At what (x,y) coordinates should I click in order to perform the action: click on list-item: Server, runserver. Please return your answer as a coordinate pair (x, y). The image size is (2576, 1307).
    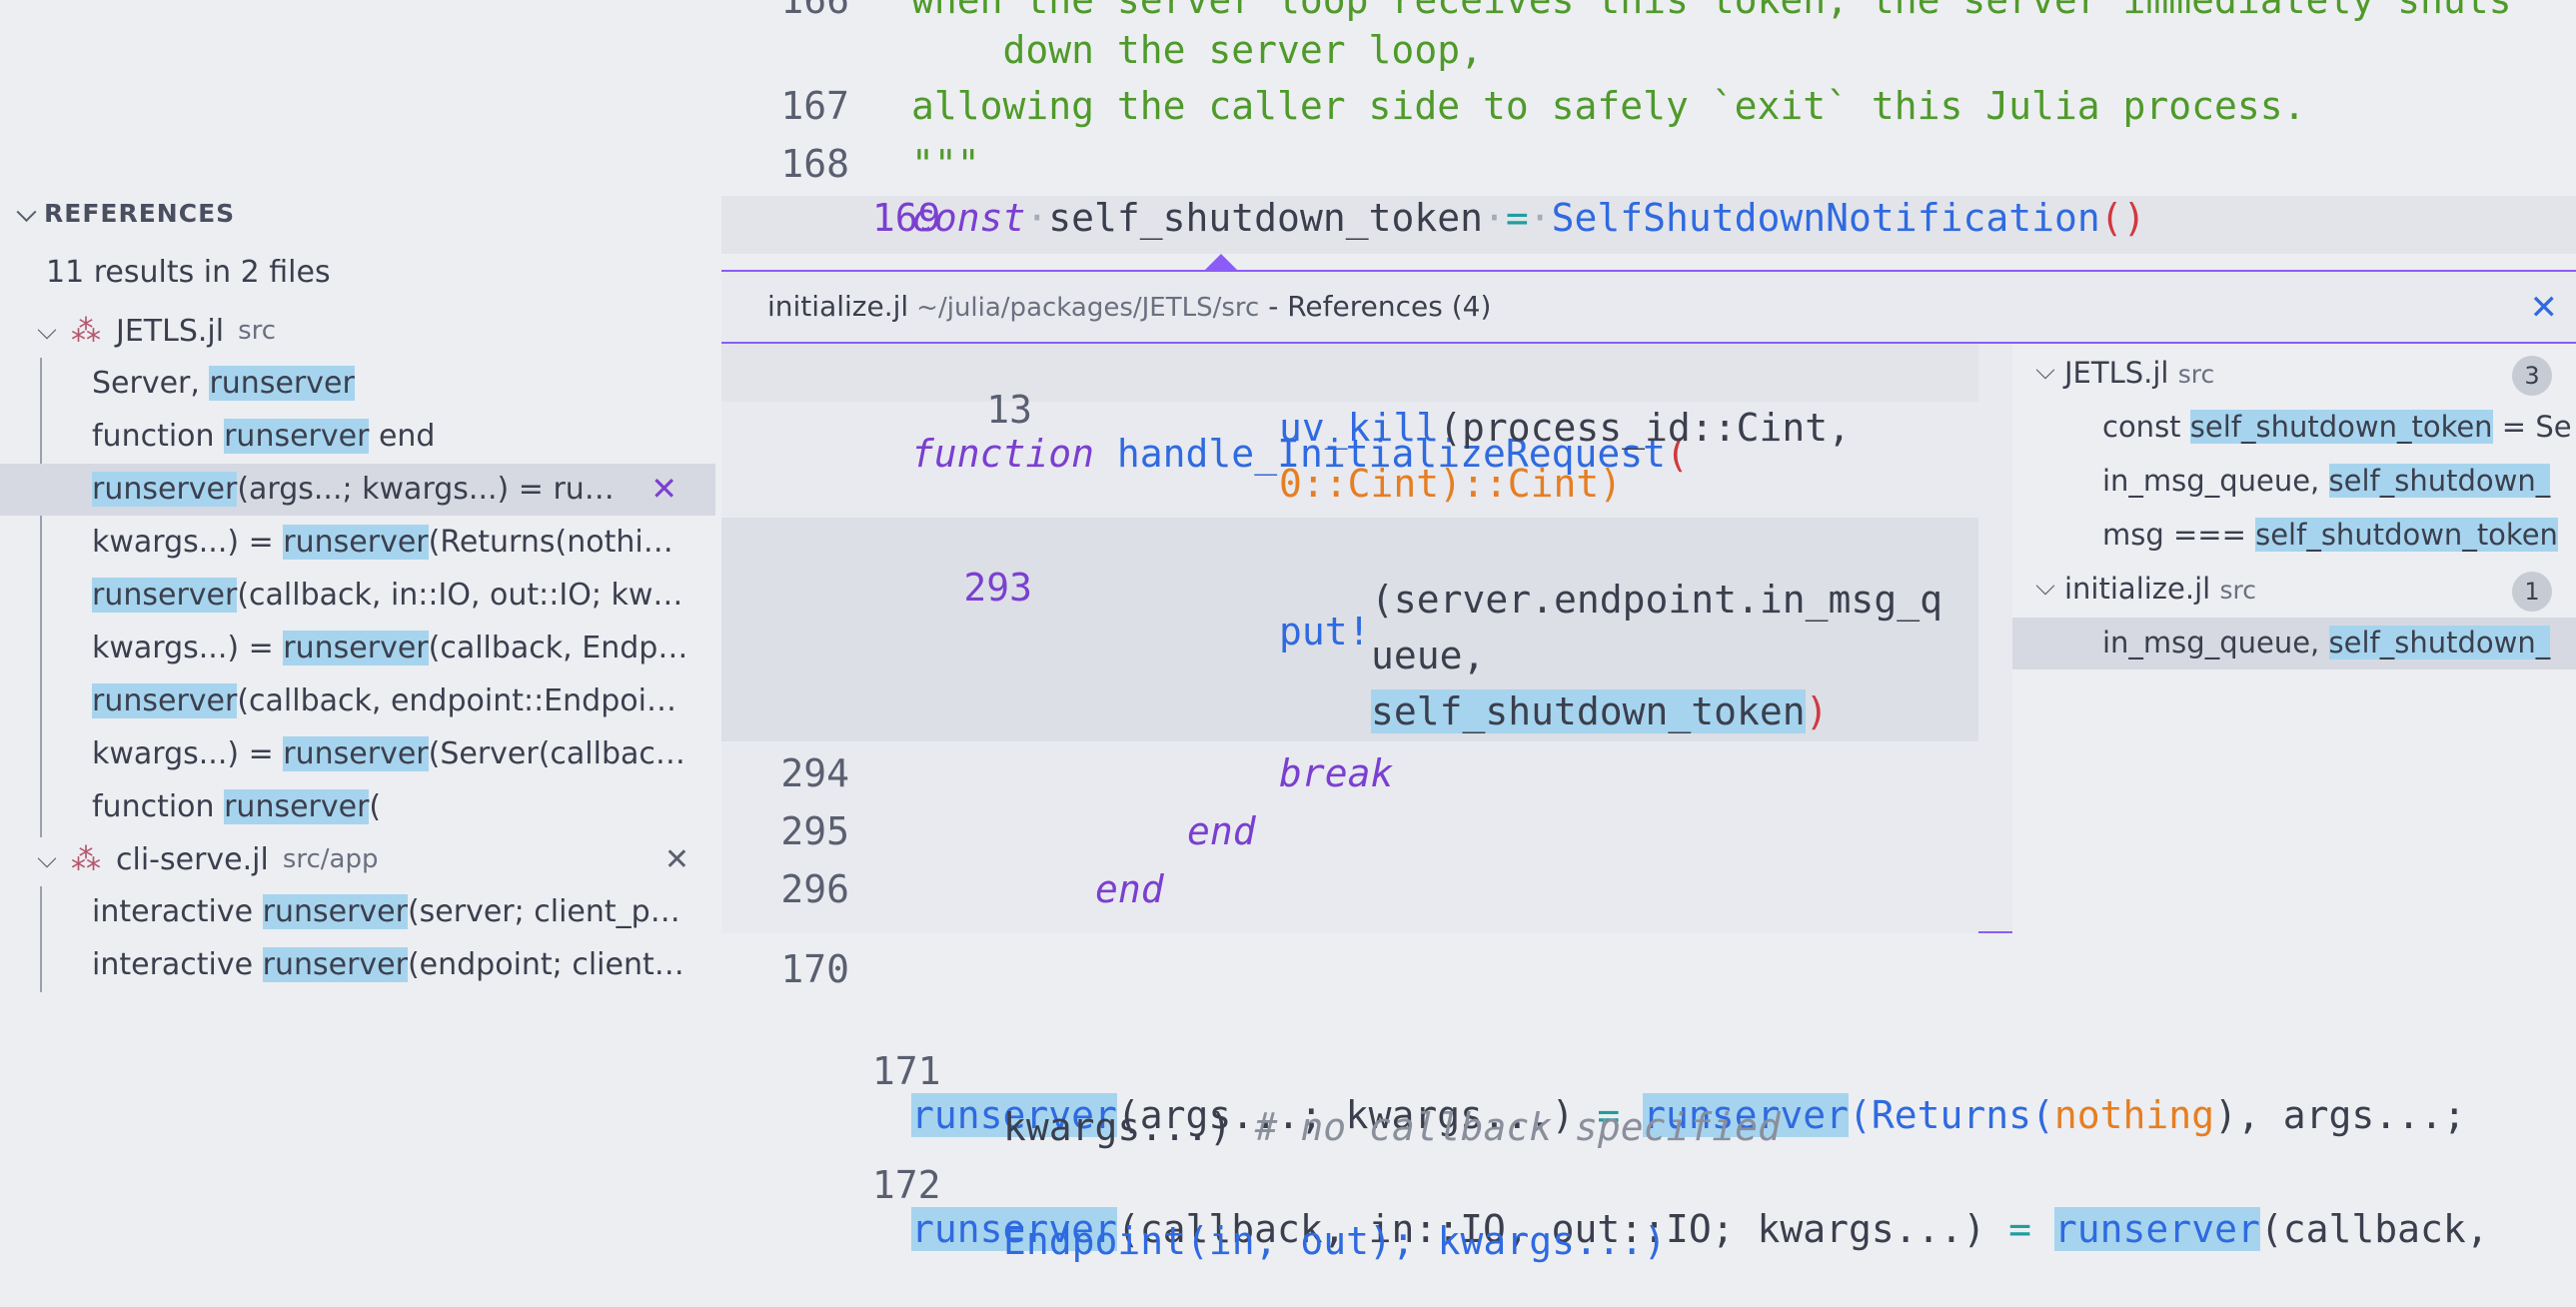
    Looking at the image, I should click on (357, 384).